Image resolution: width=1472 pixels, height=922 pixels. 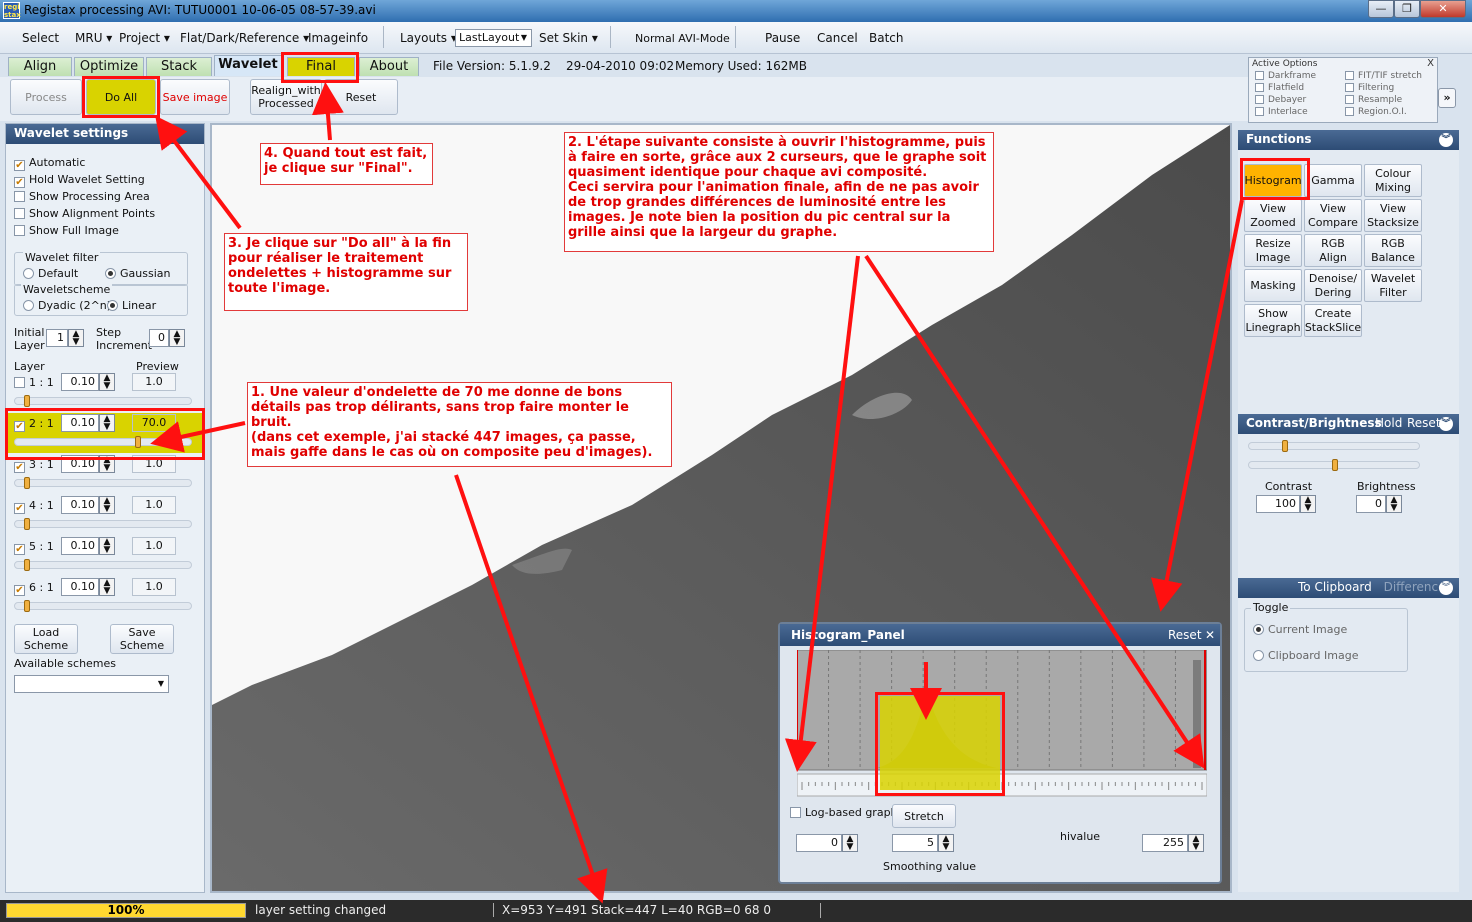 I want to click on difference-label: Difference, so click(x=1415, y=587).